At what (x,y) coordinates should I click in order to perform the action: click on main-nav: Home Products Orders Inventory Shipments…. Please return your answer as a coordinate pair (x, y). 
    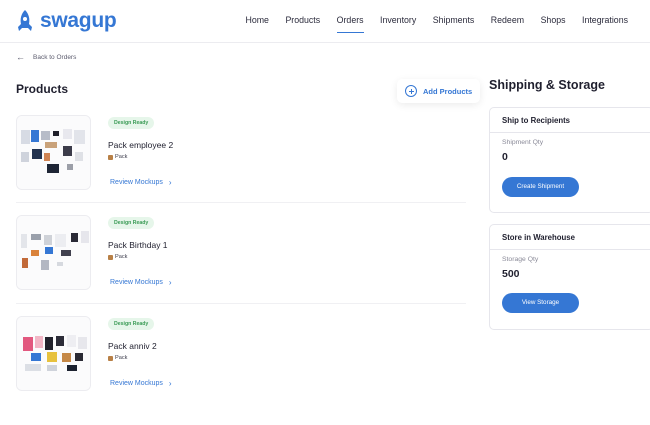
    Looking at the image, I should click on (428, 24).